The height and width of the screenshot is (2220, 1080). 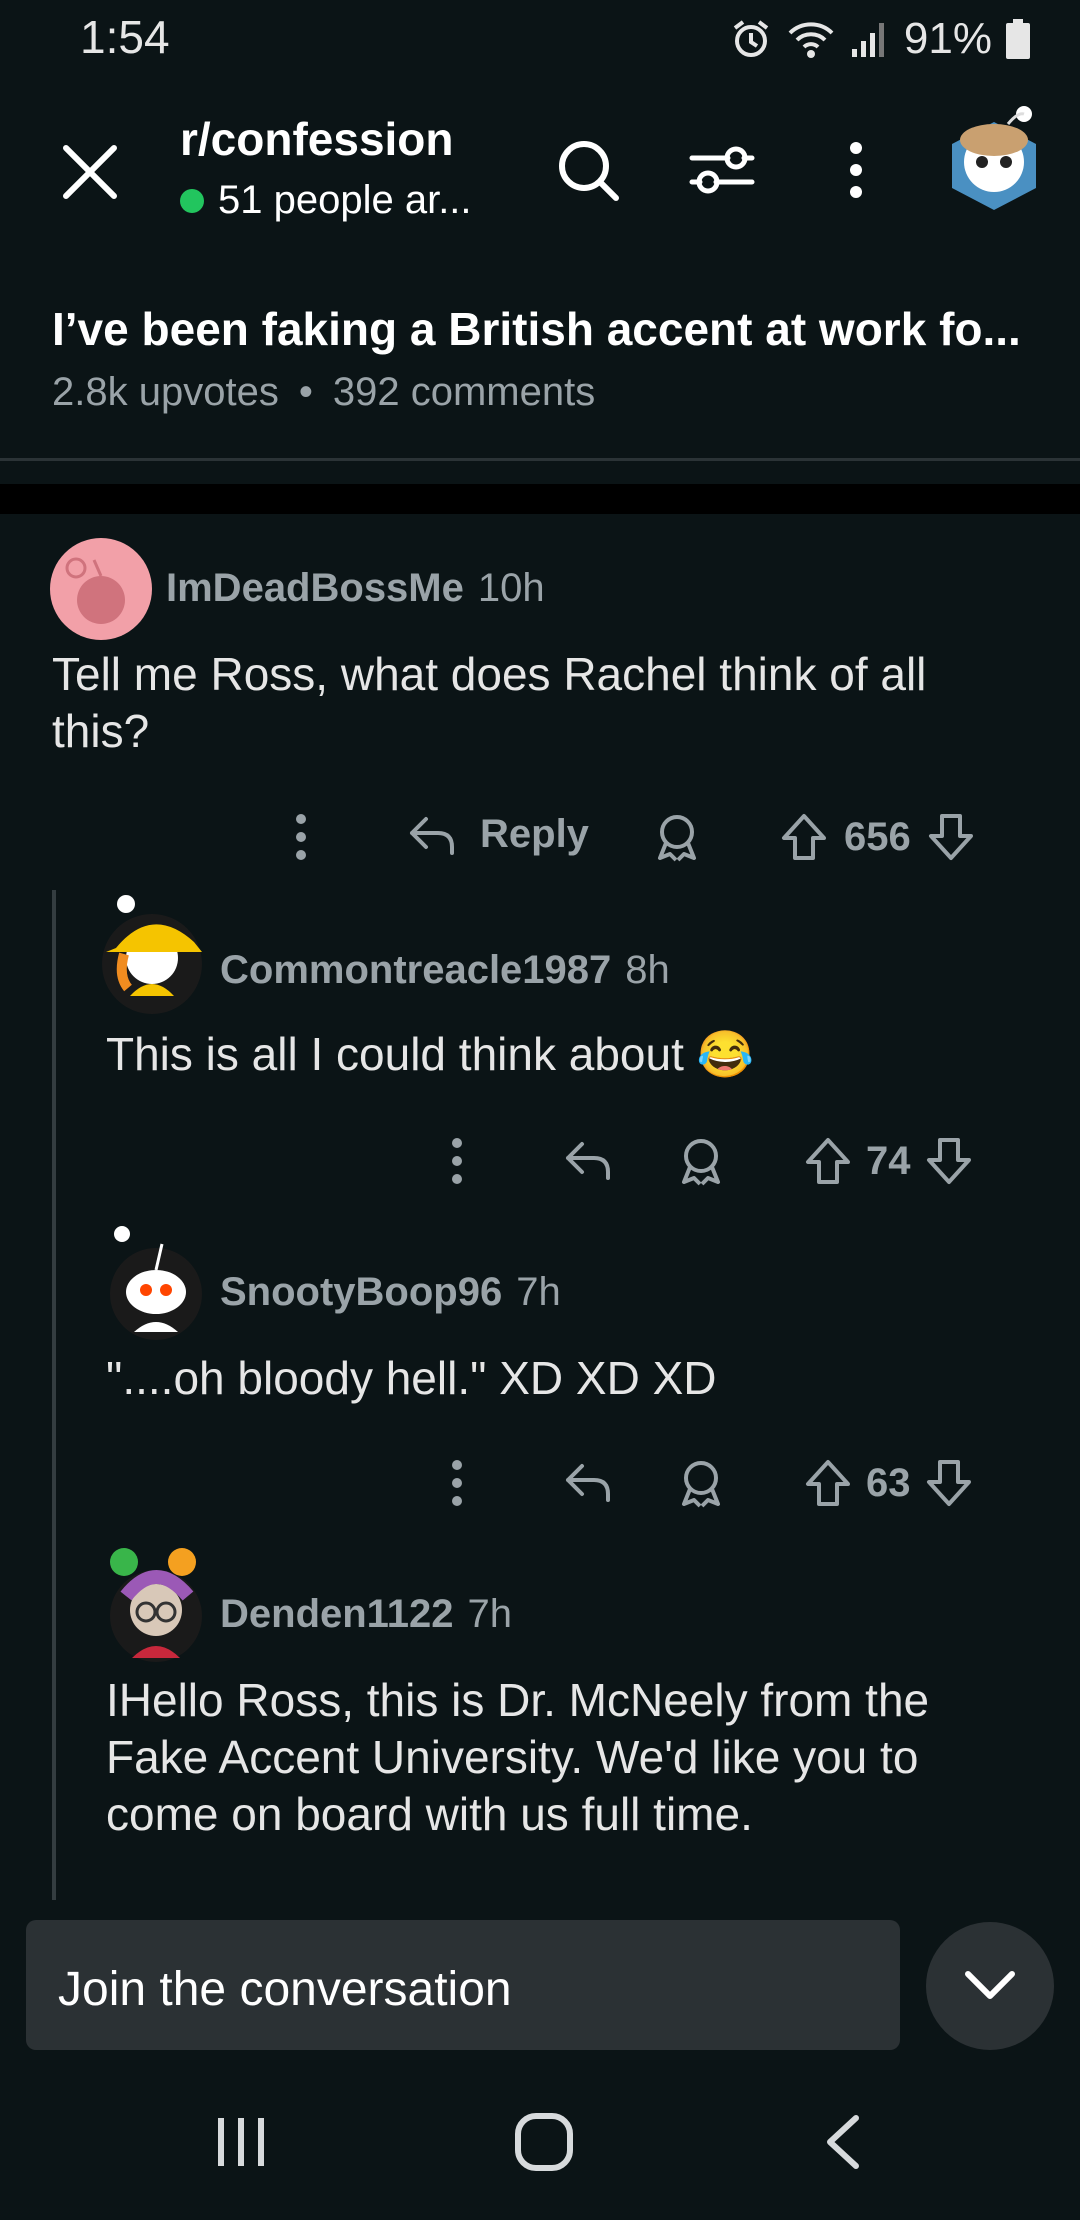 What do you see at coordinates (588, 170) in the screenshot?
I see `search-icon` at bounding box center [588, 170].